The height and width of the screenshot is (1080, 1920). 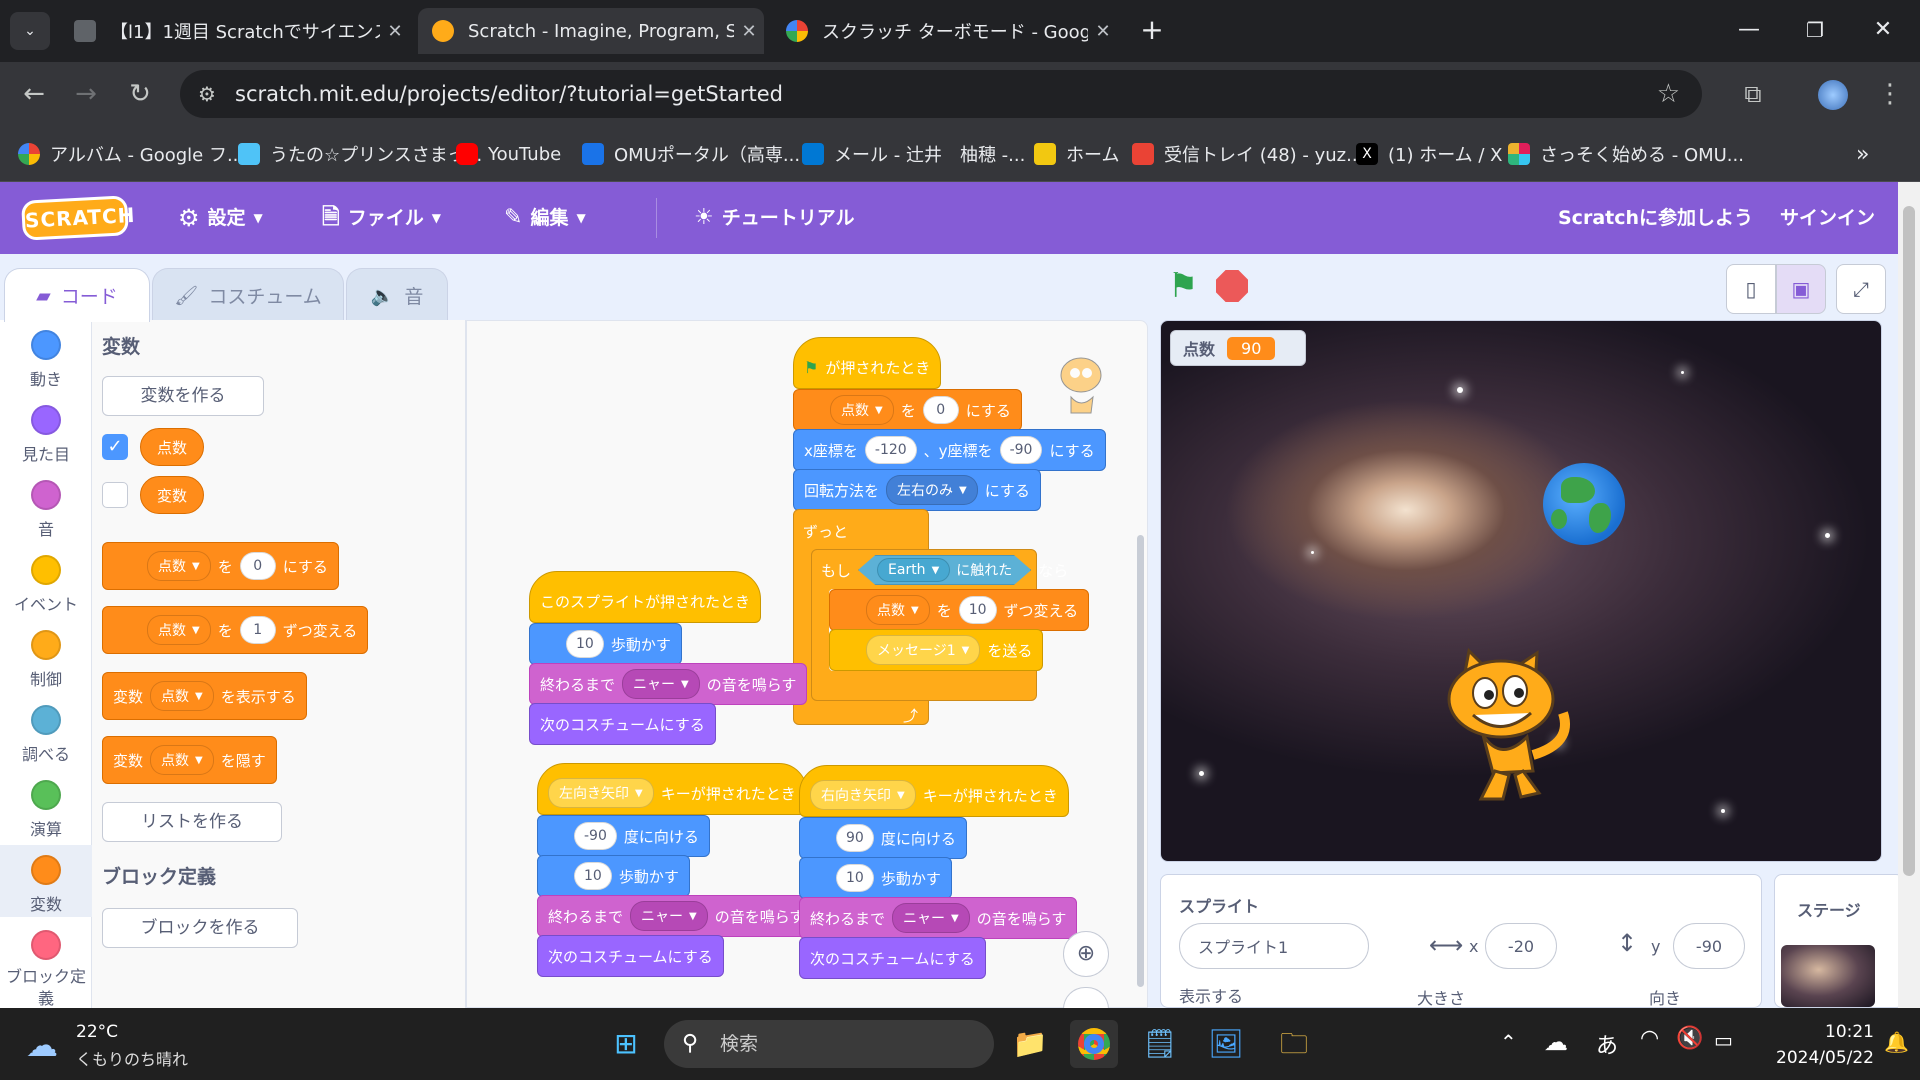 What do you see at coordinates (829, 1044) in the screenshot?
I see `taskbar-search: ⚲ 検索` at bounding box center [829, 1044].